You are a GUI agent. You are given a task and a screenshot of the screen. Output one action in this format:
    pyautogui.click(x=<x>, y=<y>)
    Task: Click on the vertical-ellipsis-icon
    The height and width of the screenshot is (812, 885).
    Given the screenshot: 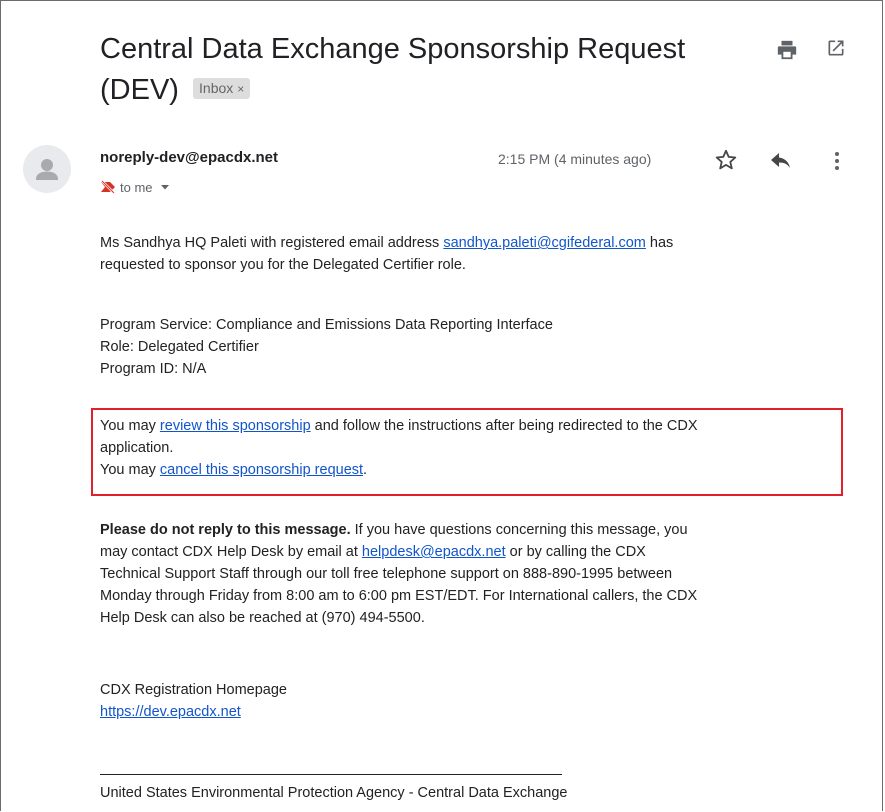 What is the action you would take?
    pyautogui.click(x=837, y=161)
    